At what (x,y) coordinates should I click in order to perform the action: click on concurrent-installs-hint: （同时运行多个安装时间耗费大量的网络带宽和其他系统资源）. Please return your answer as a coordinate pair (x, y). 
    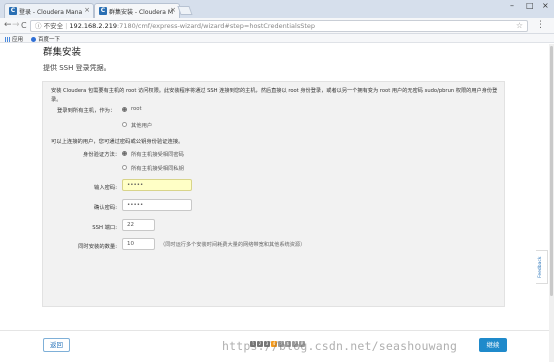
    Looking at the image, I should click on (233, 245).